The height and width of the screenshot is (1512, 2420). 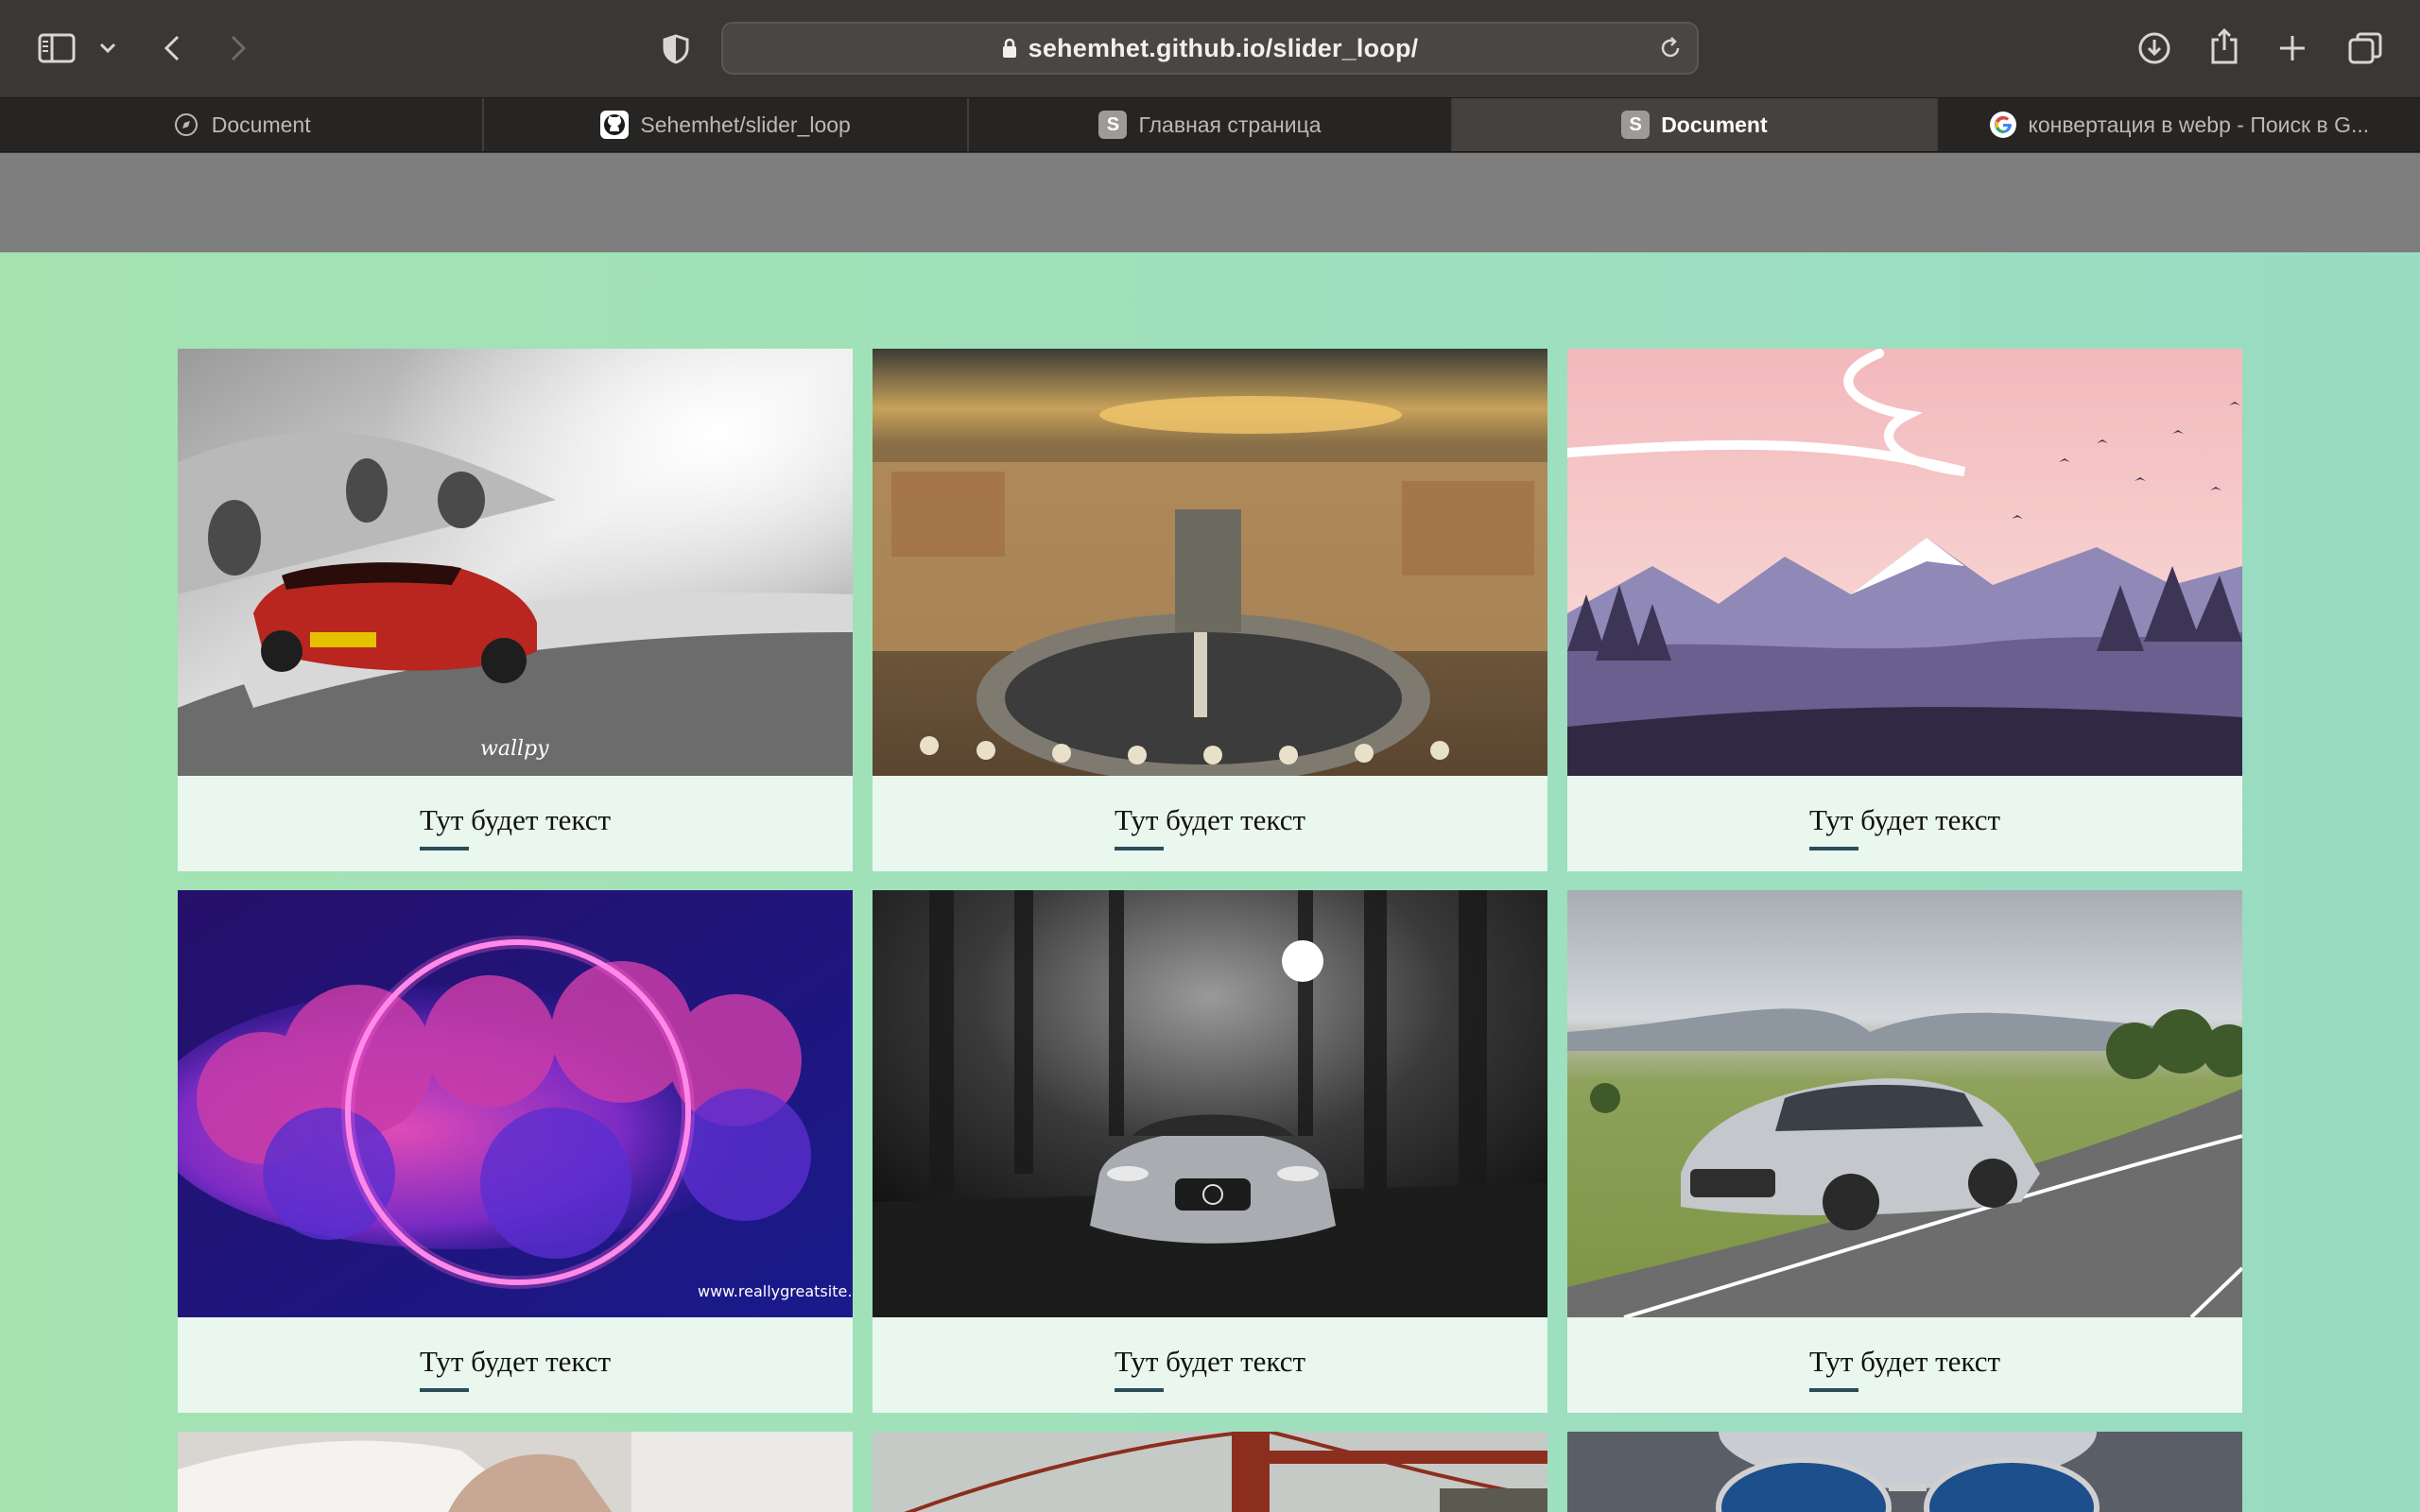 What do you see at coordinates (1224, 47) in the screenshot?
I see `url-text: sehemhet.github.io/slider_loop/` at bounding box center [1224, 47].